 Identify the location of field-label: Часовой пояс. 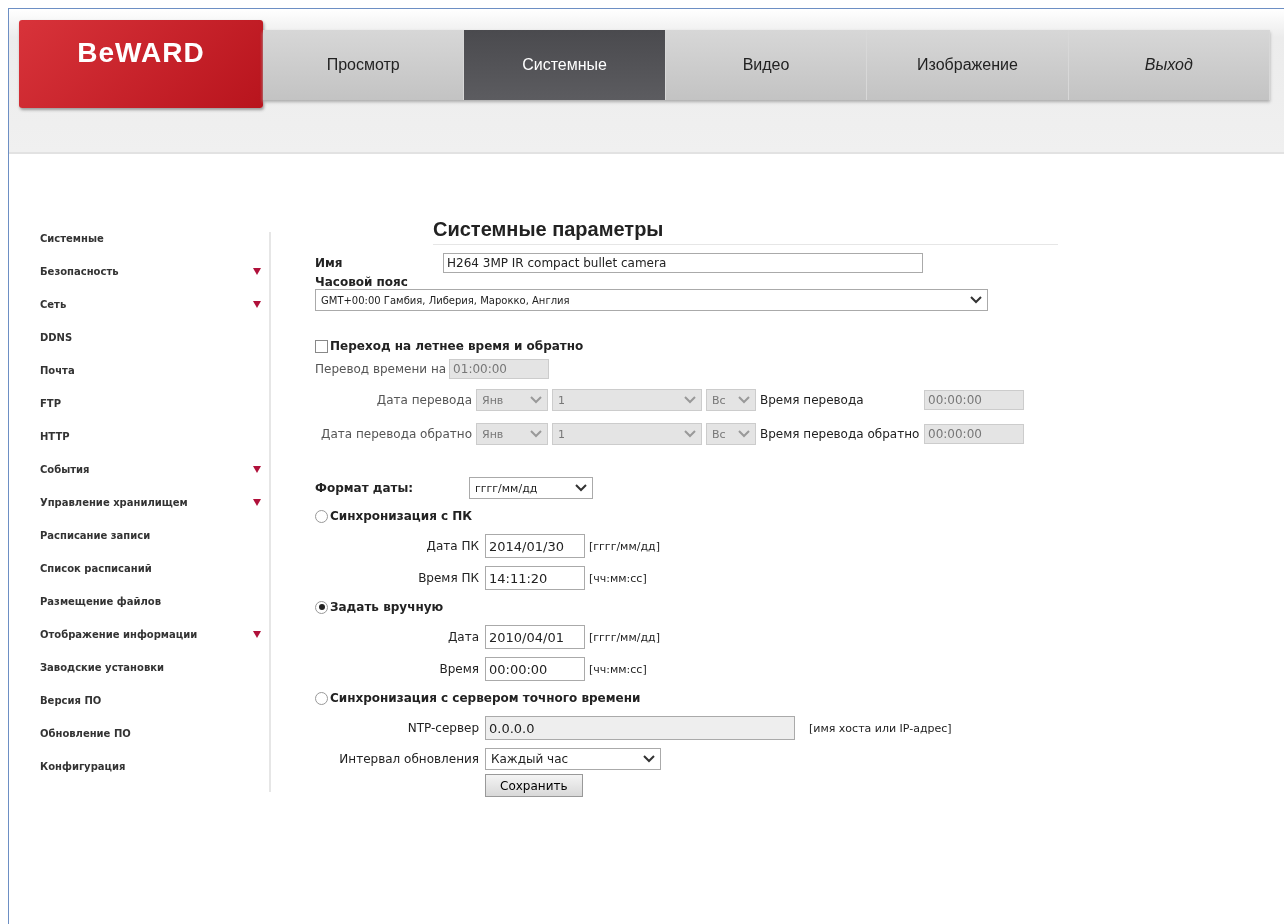
(362, 282).